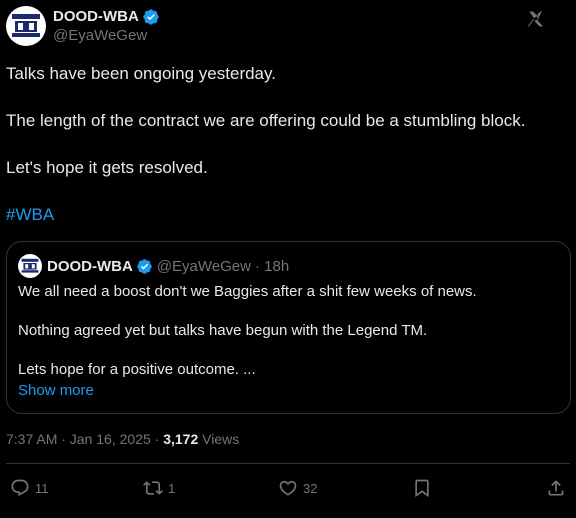 The height and width of the screenshot is (518, 576). What do you see at coordinates (153, 488) in the screenshot?
I see `repost-icon` at bounding box center [153, 488].